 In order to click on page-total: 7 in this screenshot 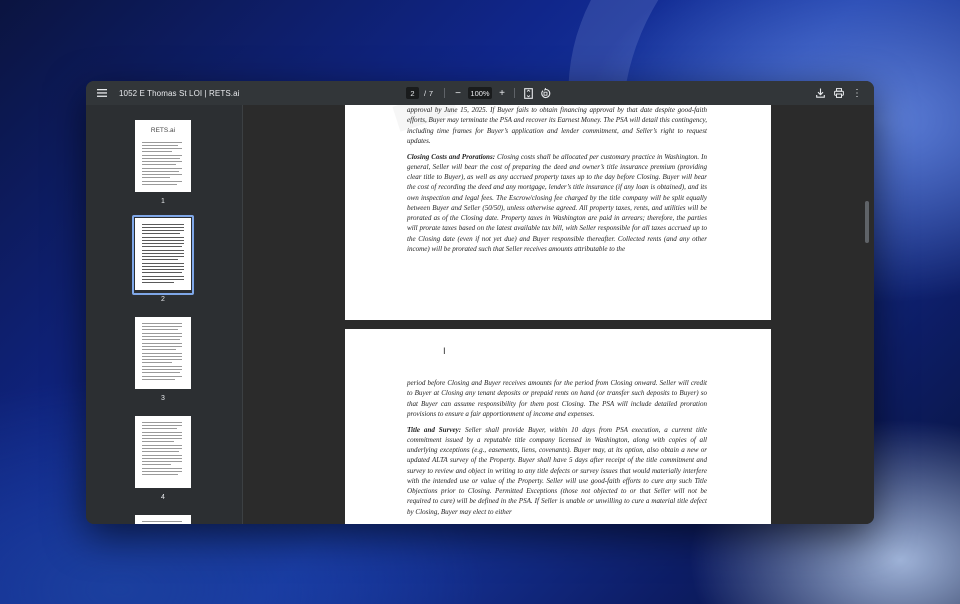, I will do `click(431, 93)`.